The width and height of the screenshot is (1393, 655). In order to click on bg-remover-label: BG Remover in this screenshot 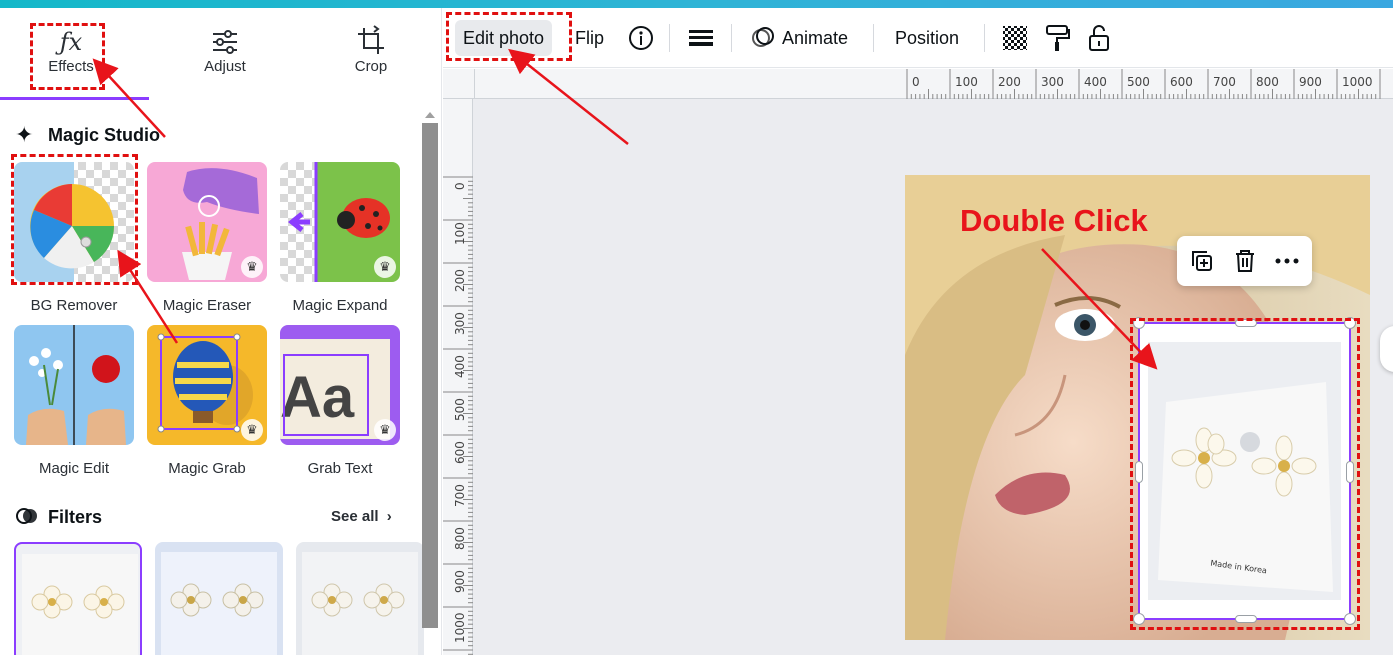, I will do `click(74, 305)`.